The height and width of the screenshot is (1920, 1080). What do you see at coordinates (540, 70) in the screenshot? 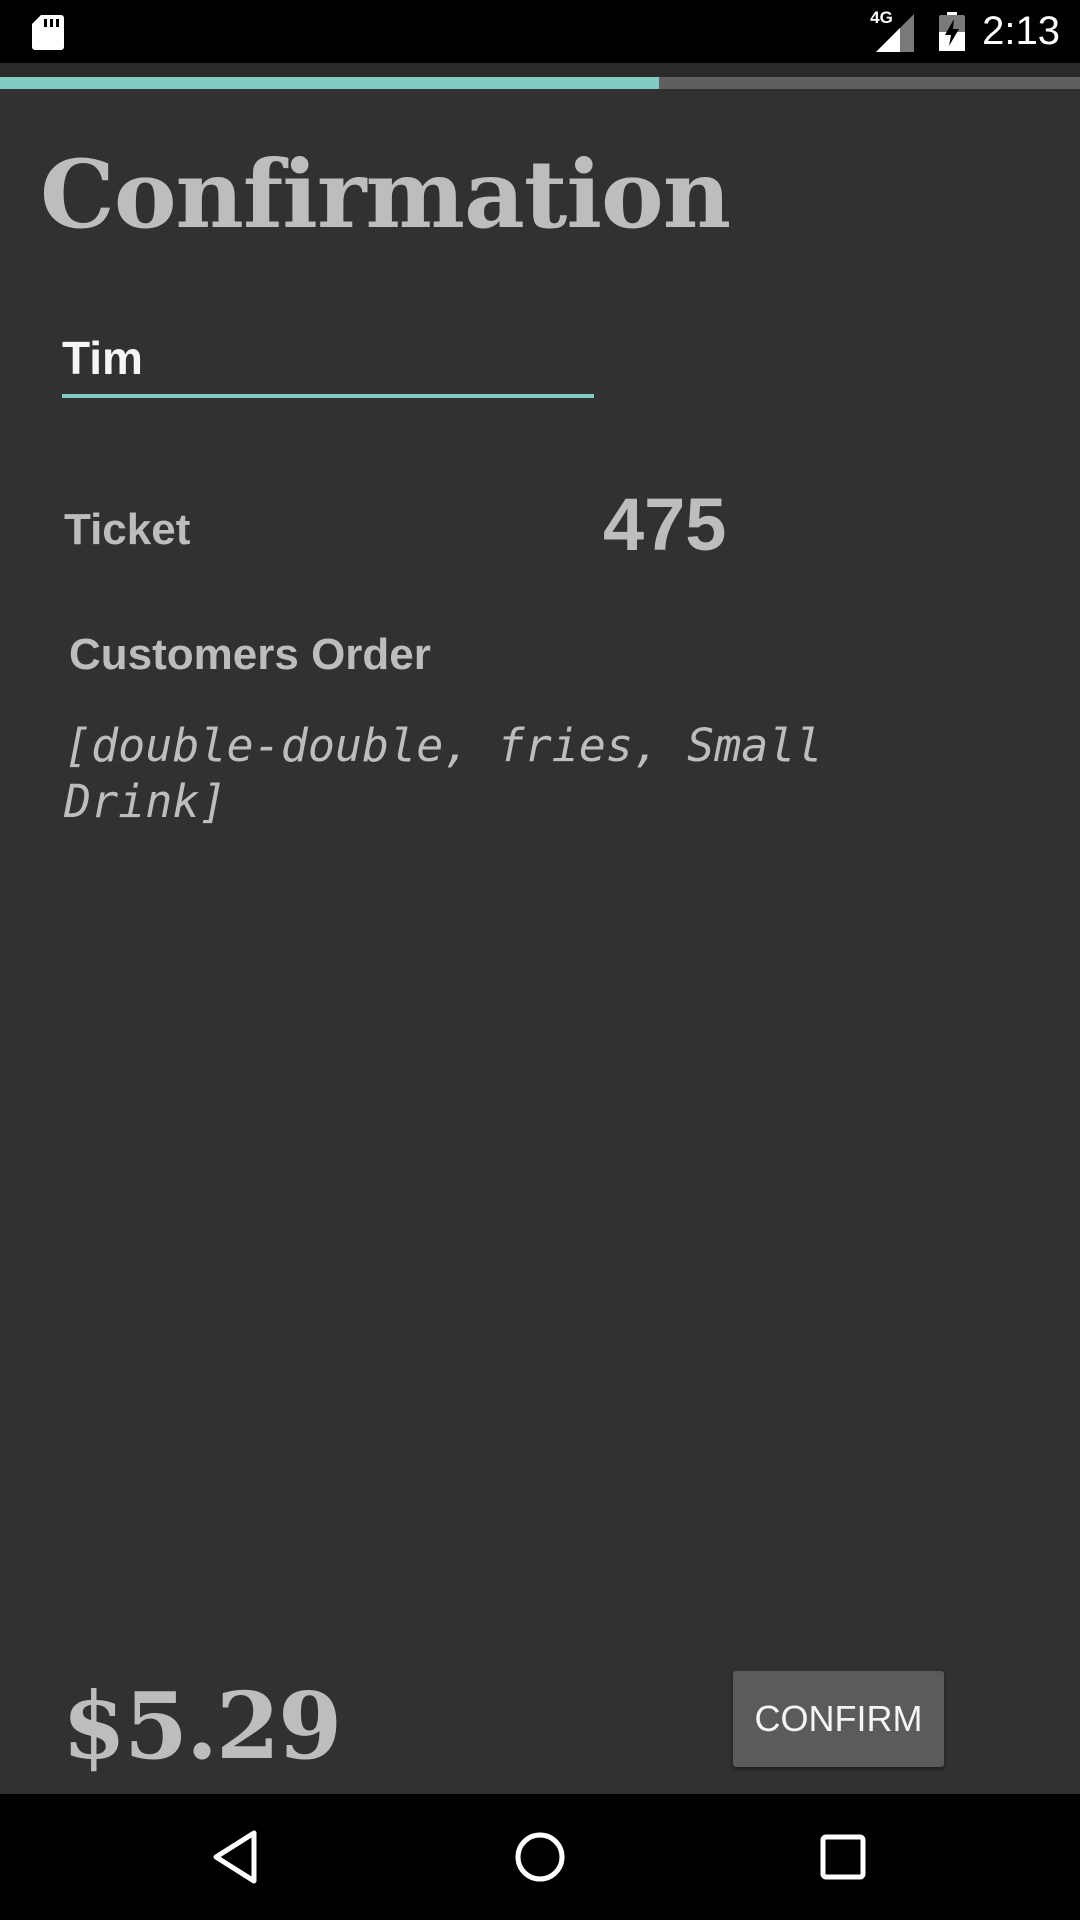
I see `action-strip` at bounding box center [540, 70].